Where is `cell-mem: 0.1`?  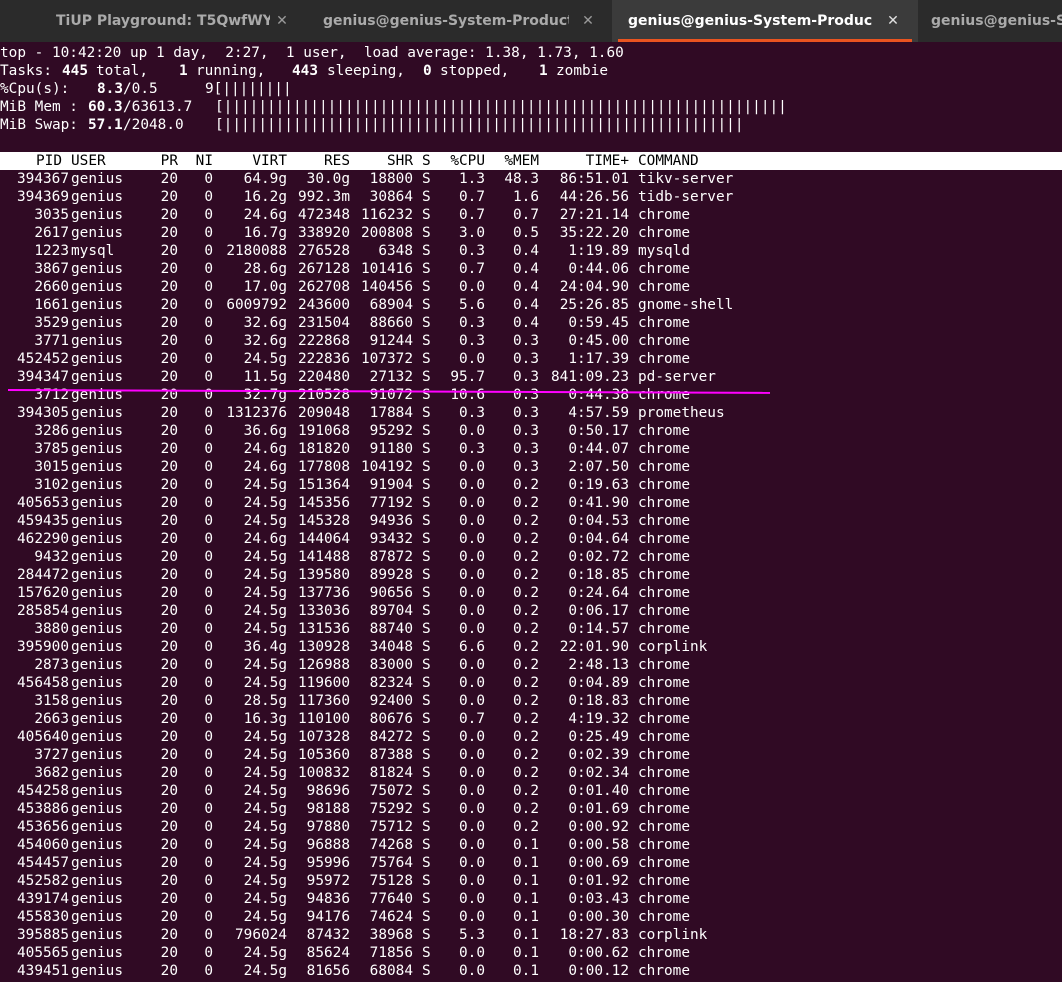
cell-mem: 0.1 is located at coordinates (526, 953).